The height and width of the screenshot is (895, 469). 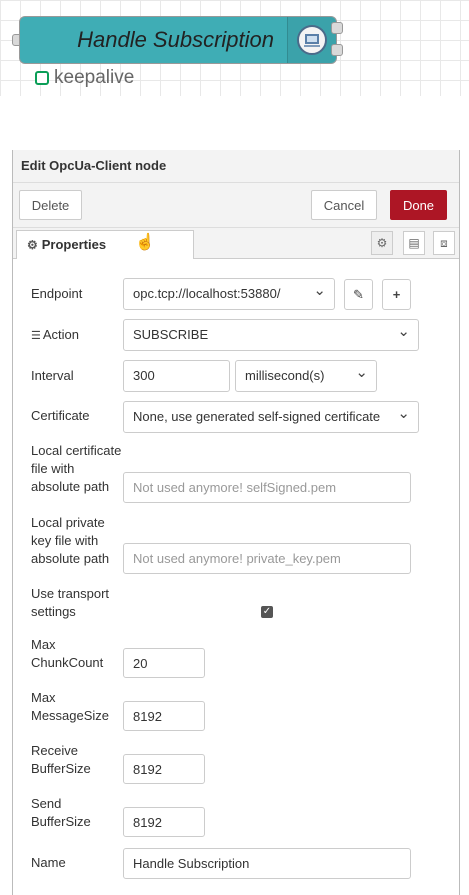 I want to click on interval-unit-select: millisecond(s), so click(x=306, y=376).